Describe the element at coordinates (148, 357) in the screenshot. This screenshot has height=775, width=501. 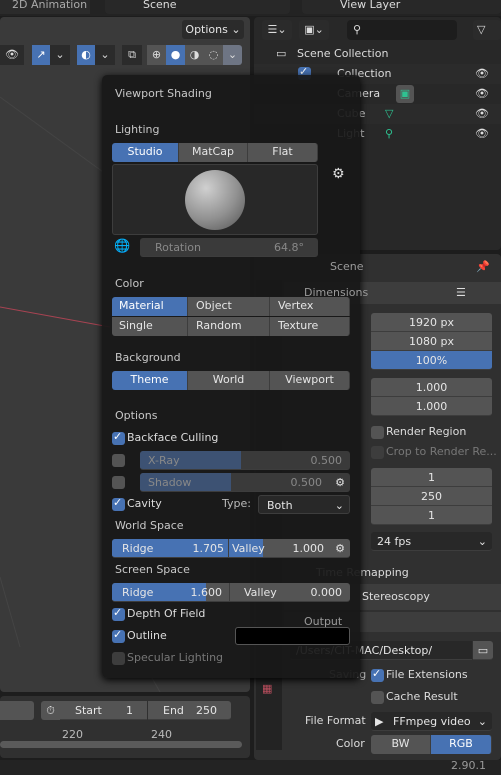
I see `background-label: Background` at that location.